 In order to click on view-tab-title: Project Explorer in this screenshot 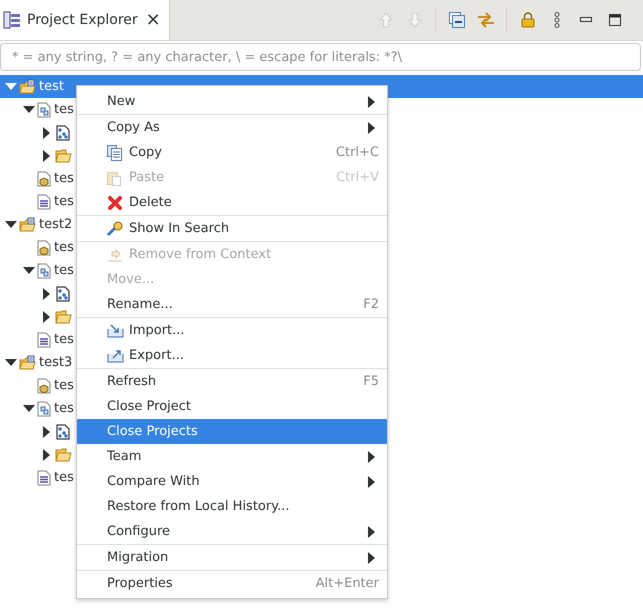, I will do `click(82, 20)`.